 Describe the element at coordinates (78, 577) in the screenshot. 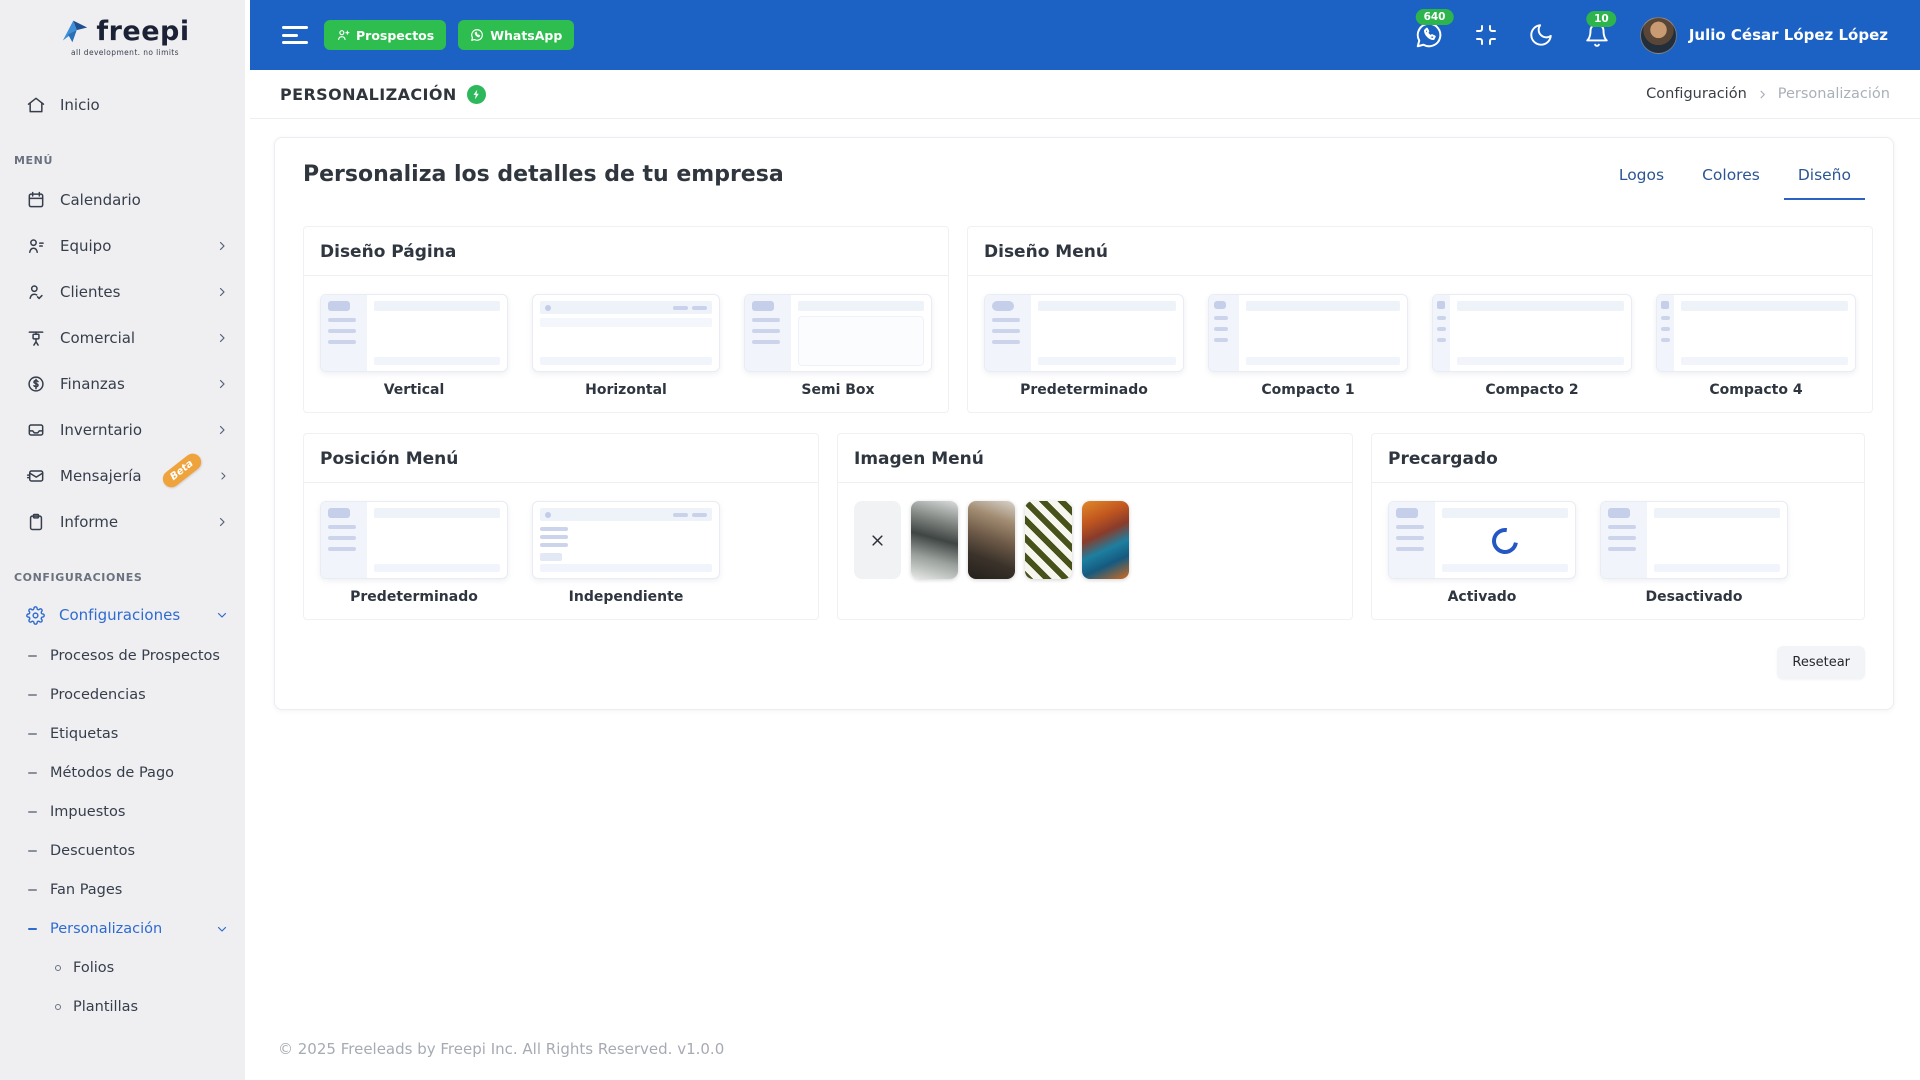

I see `sidebar-section-configuraciones: CONFIGURACIONES` at that location.